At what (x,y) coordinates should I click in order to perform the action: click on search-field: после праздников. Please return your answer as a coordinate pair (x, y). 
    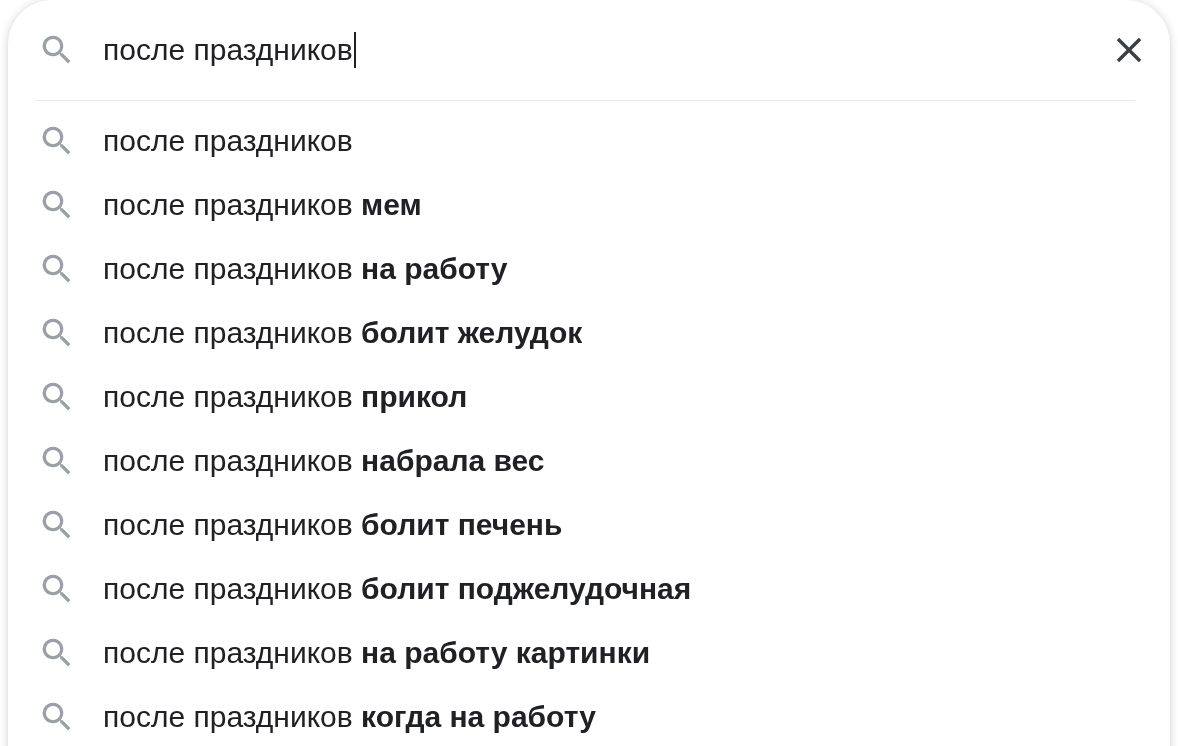
    Looking at the image, I should click on (605, 50).